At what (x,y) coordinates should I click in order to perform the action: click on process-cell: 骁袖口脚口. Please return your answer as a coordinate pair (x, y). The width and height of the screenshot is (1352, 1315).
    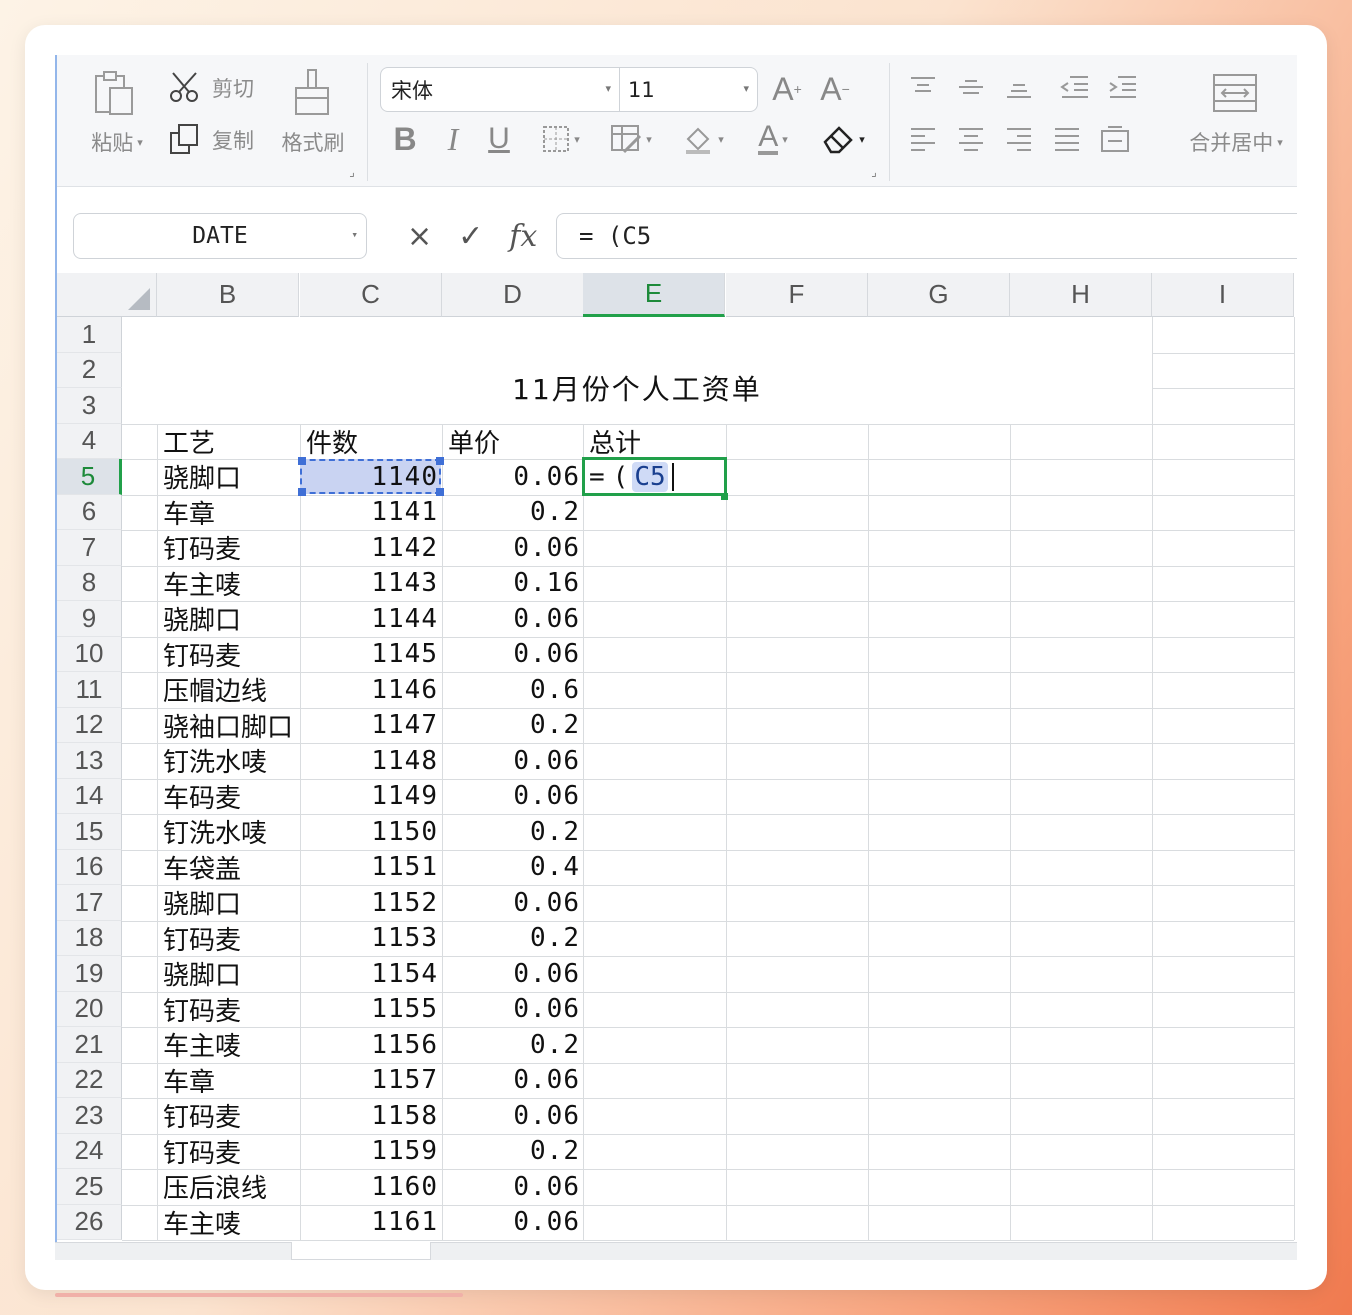
    Looking at the image, I should click on (230, 725).